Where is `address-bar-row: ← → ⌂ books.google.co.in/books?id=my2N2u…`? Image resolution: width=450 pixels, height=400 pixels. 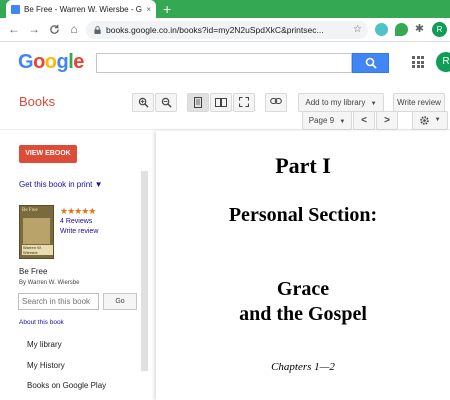 address-bar-row: ← → ⌂ books.google.co.in/books?id=my2N2u… is located at coordinates (225, 30).